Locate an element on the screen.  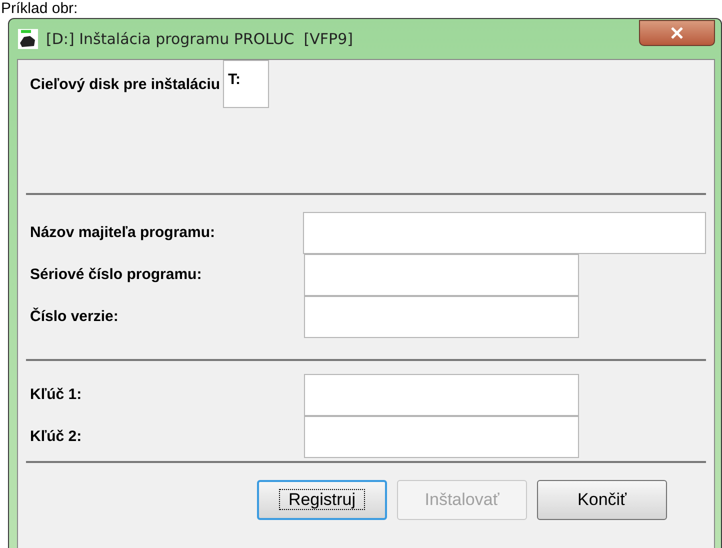
caption: Príklad obr: is located at coordinates (40, 9).